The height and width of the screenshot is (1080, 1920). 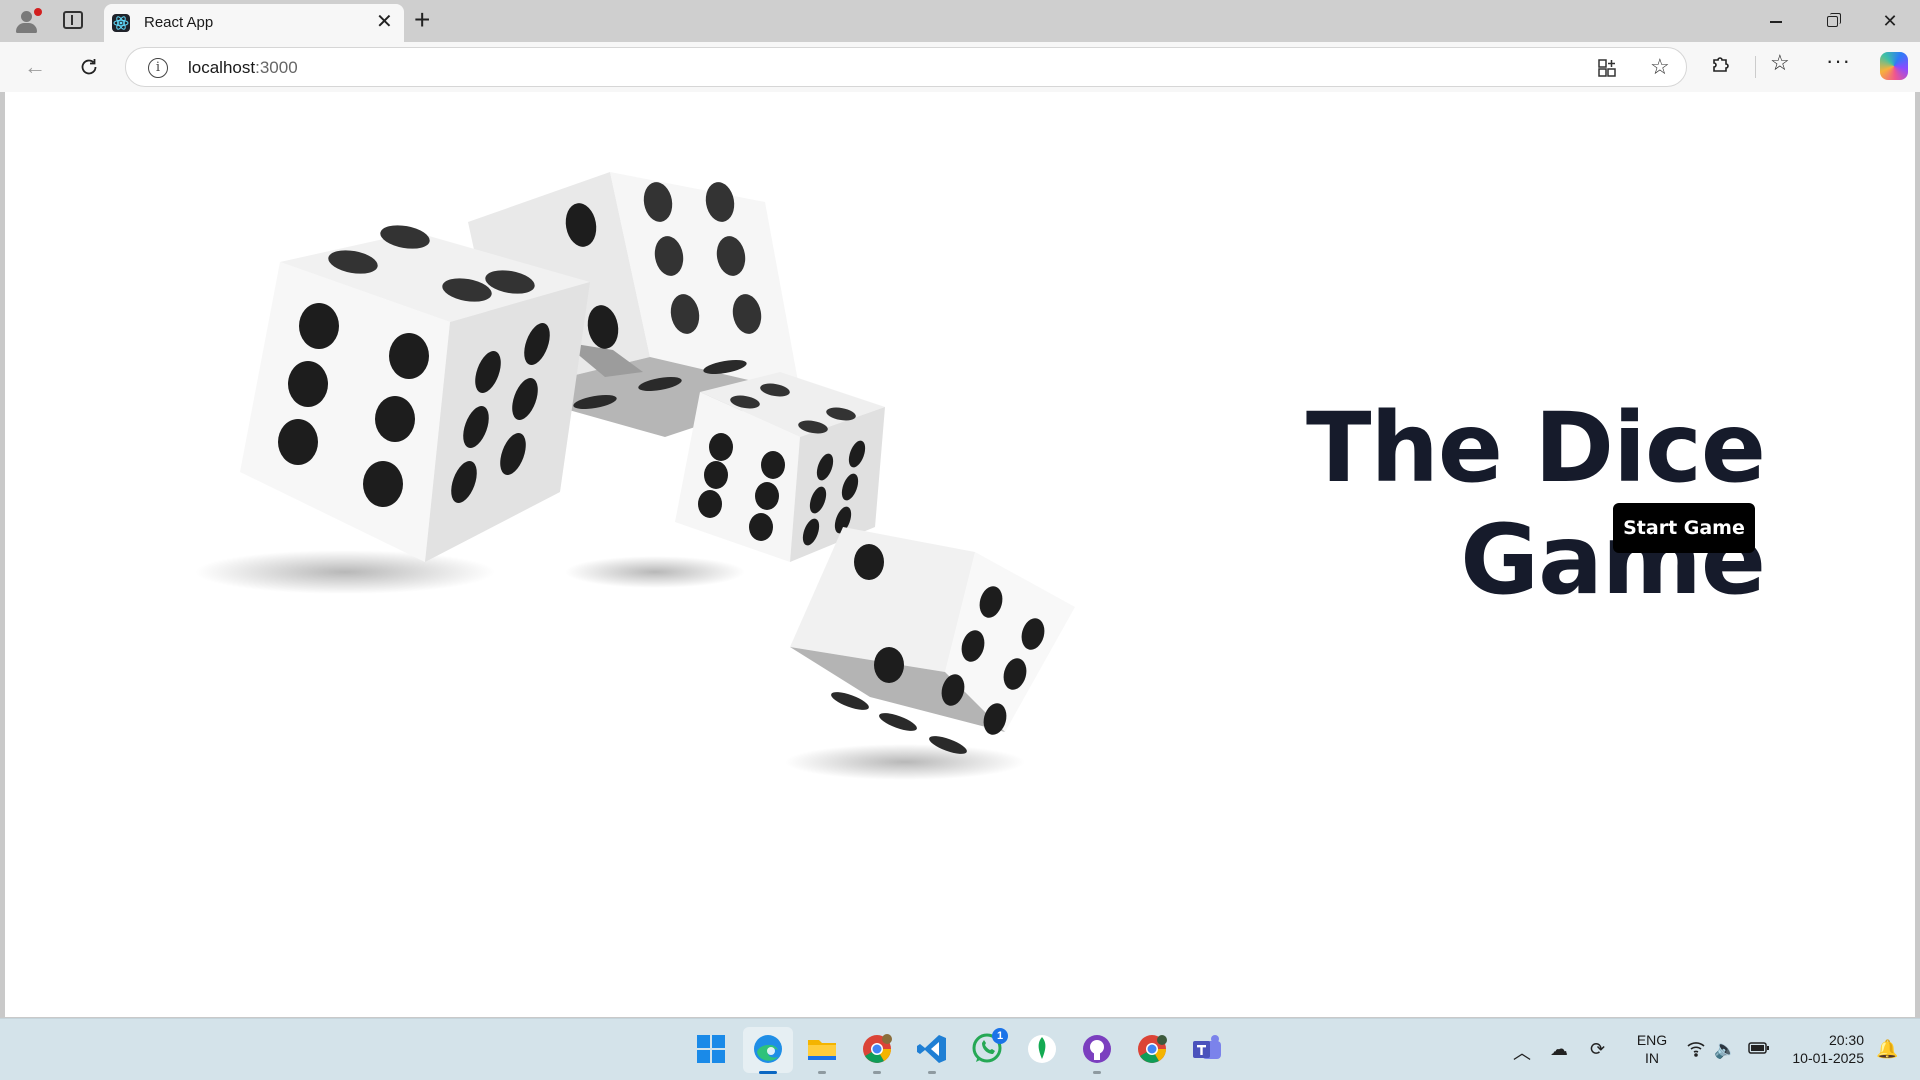 I want to click on volume-icon: 🔈, so click(x=1725, y=1049).